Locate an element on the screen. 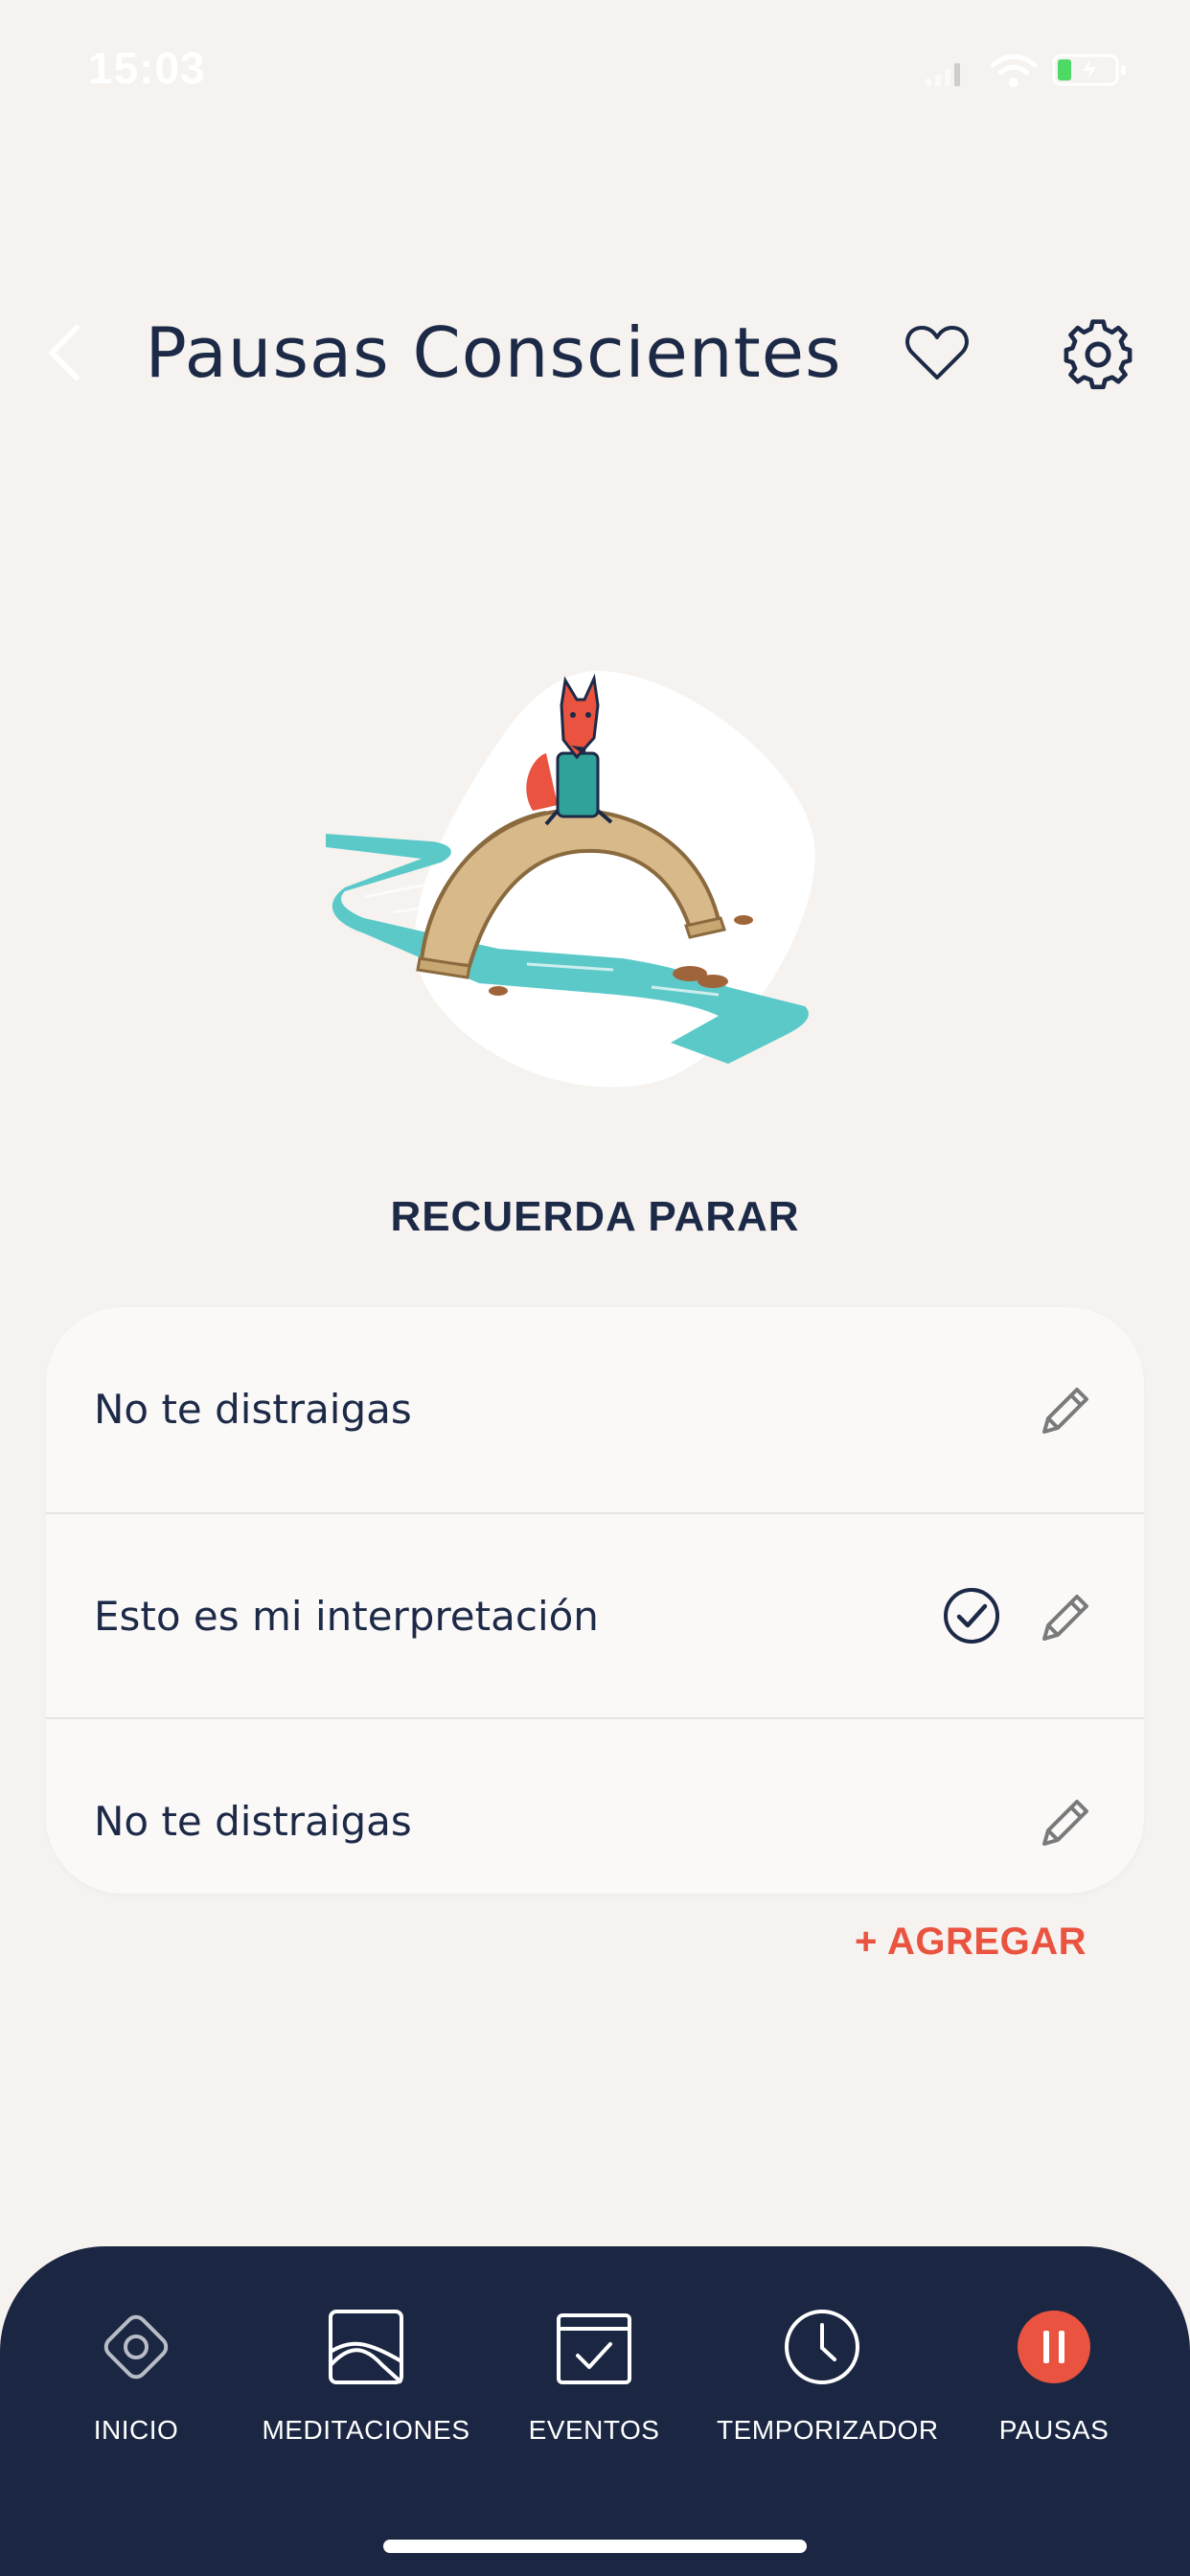 The image size is (1190, 2576). fox-on-bridge-illustration is located at coordinates (571, 879).